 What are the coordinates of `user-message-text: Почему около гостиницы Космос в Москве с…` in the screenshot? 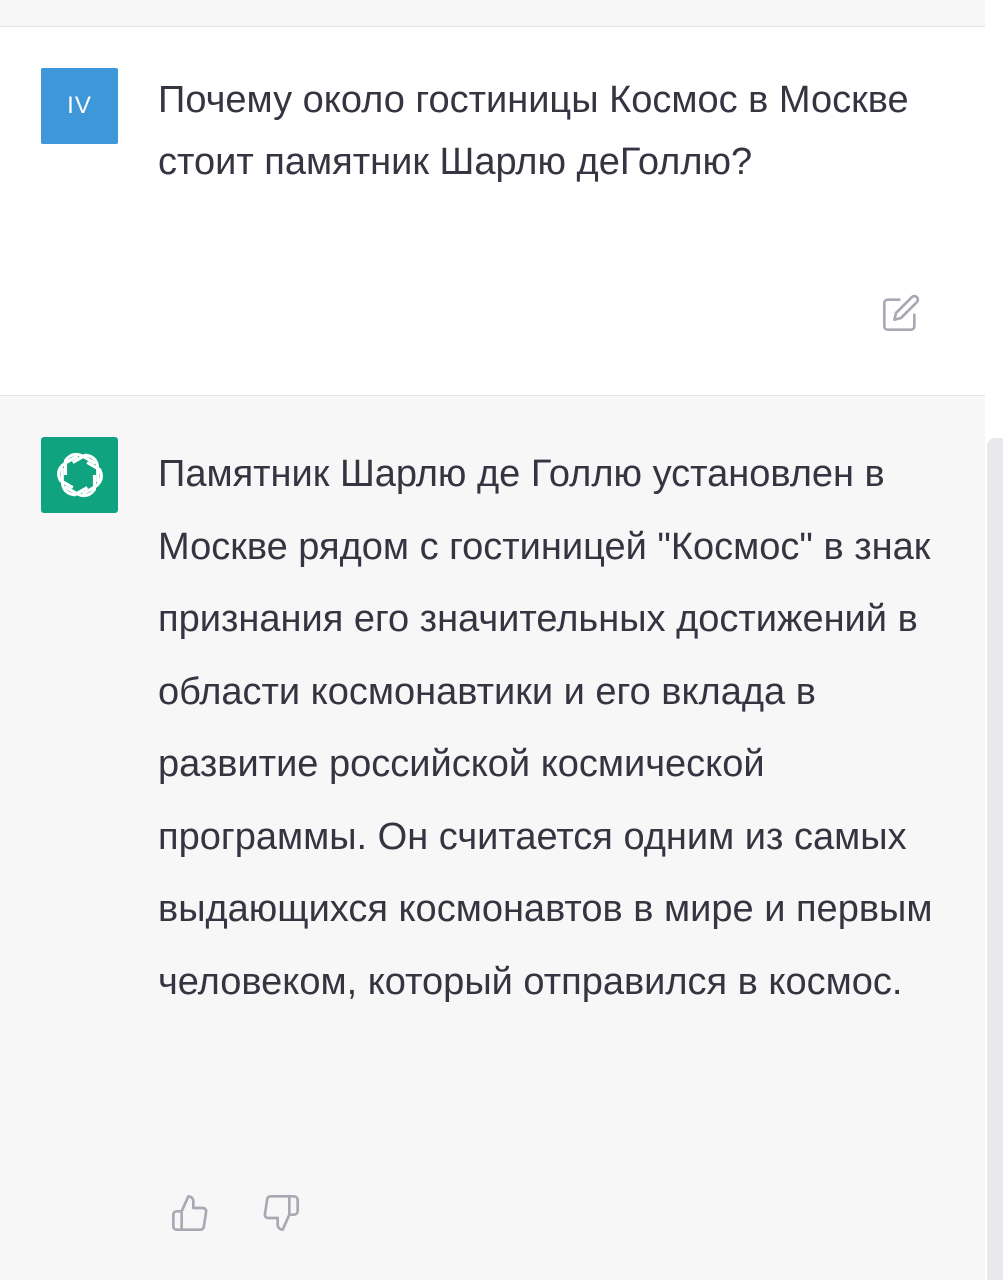 It's located at (533, 131).